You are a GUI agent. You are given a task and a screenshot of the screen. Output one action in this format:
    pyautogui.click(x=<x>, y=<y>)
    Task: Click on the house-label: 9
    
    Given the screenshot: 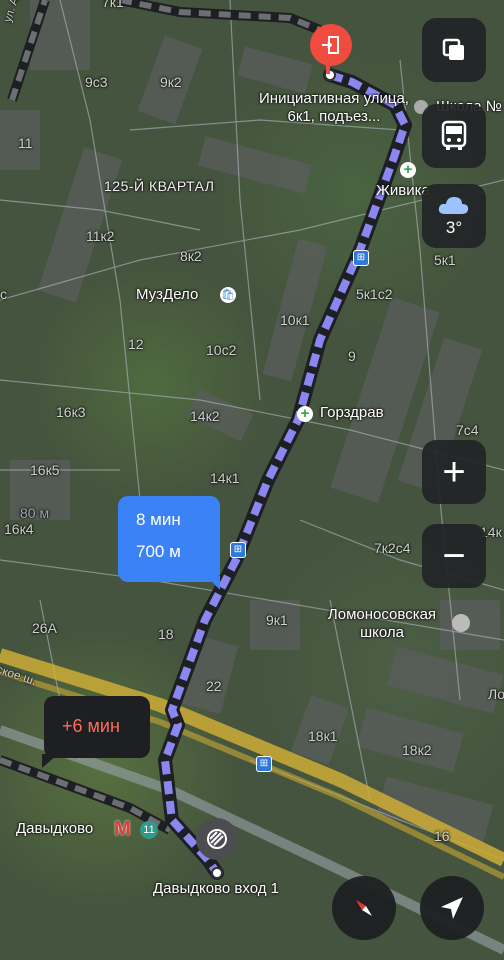 What is the action you would take?
    pyautogui.click(x=352, y=356)
    